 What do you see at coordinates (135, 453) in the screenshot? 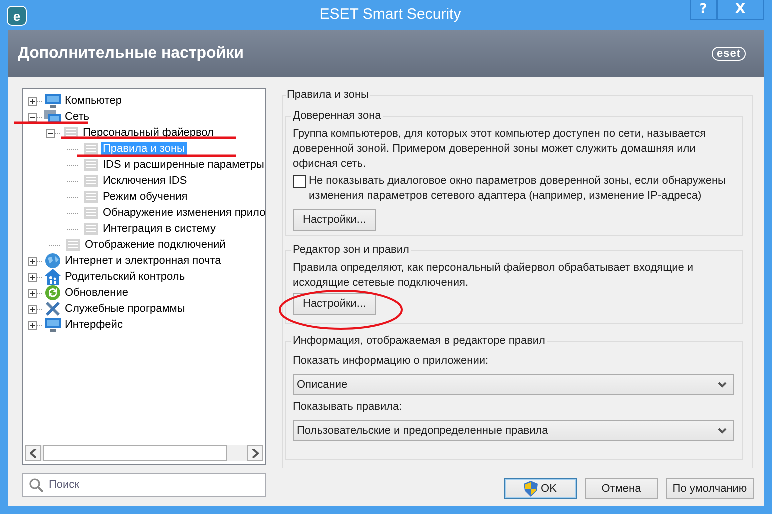
I see `scrollbar-thumb` at bounding box center [135, 453].